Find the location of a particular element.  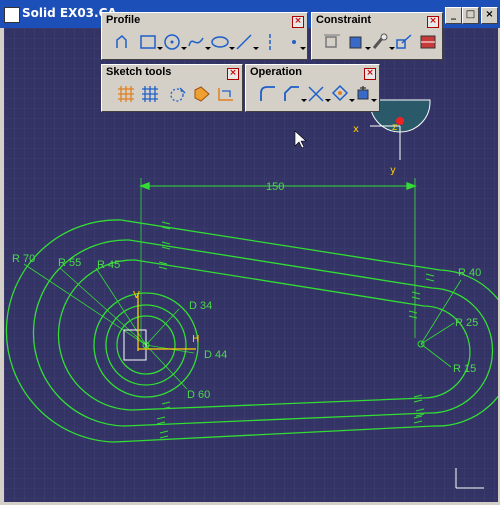

profile-polyline-icon is located at coordinates (124, 42).